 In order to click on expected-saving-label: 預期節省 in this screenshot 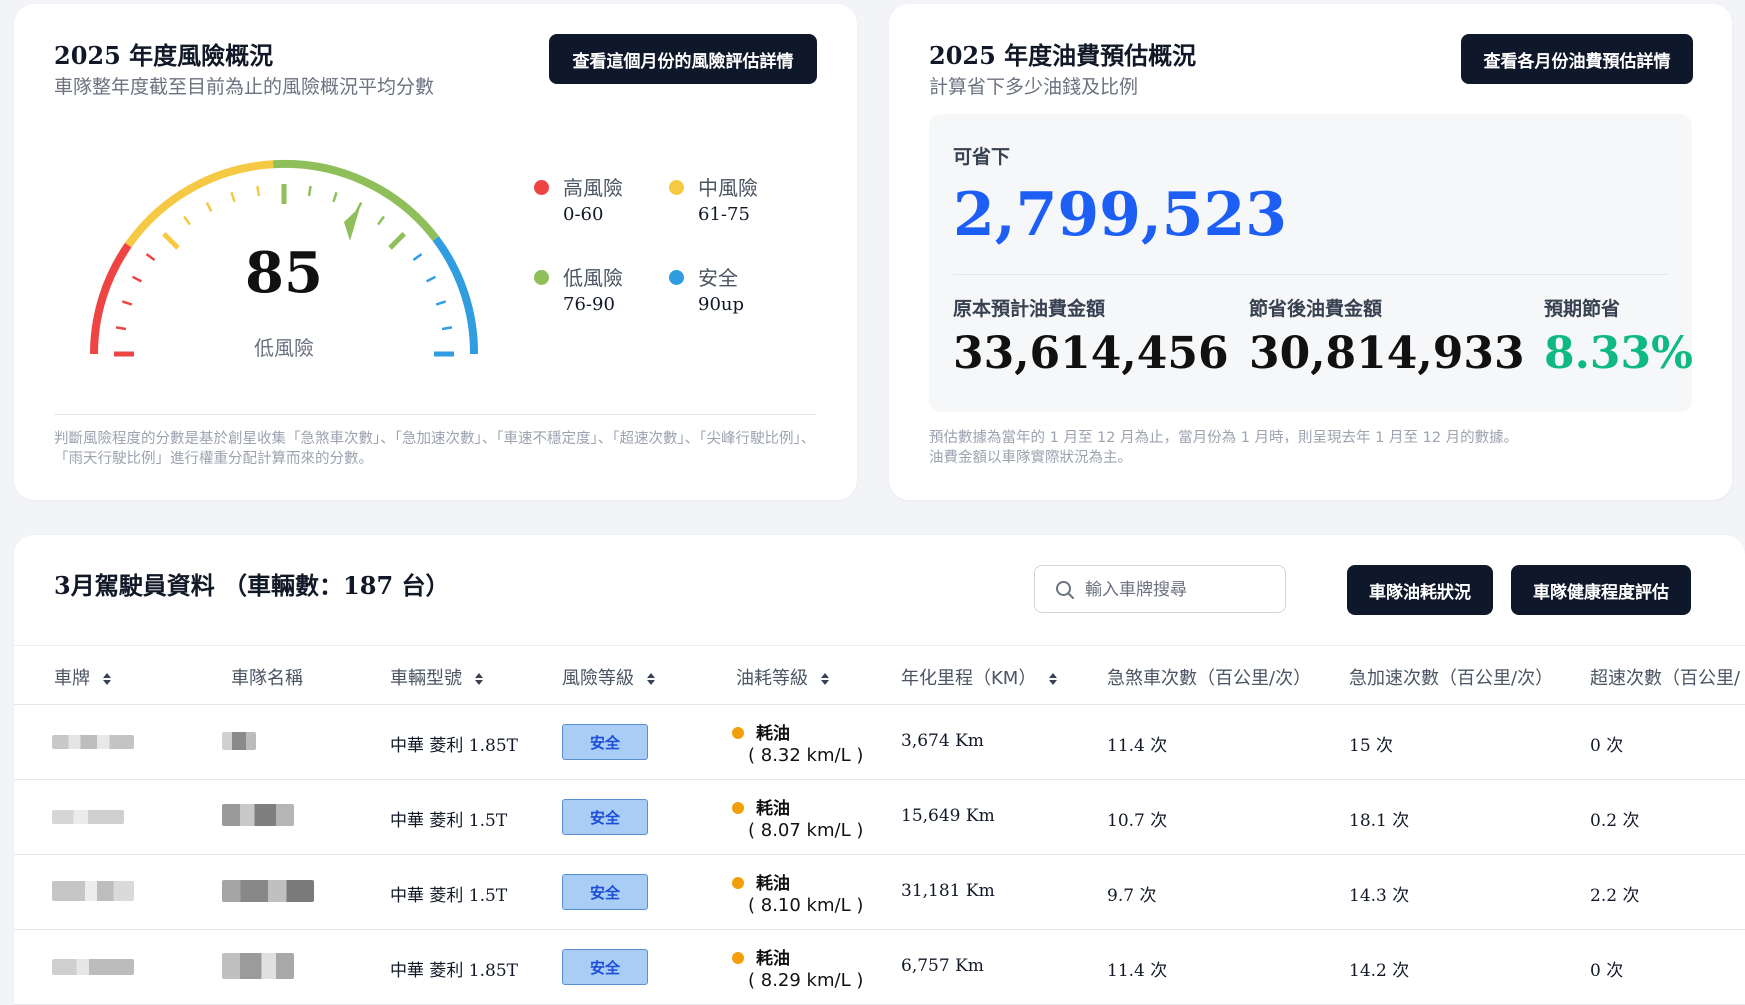, I will do `click(1582, 309)`.